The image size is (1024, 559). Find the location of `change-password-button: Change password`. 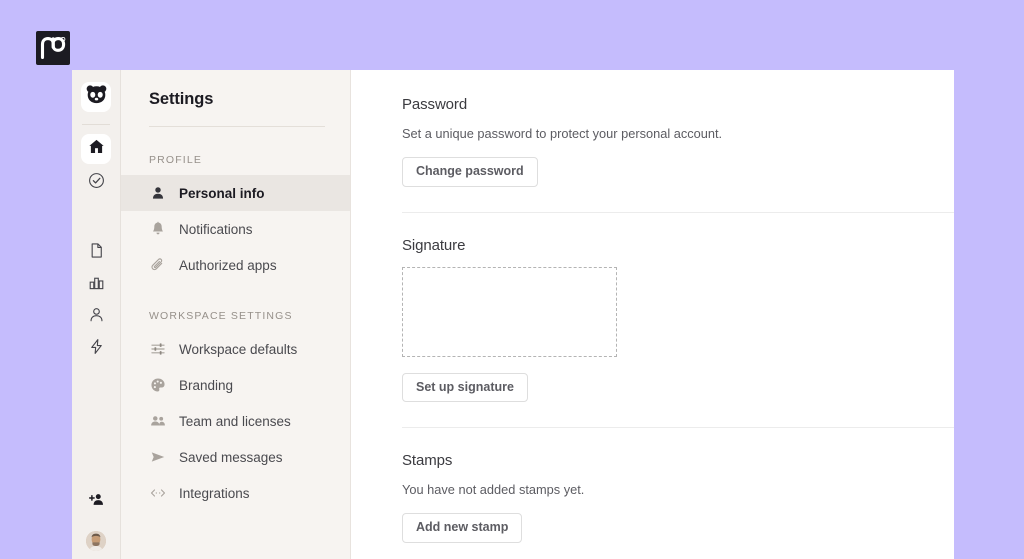

change-password-button: Change password is located at coordinates (470, 172).